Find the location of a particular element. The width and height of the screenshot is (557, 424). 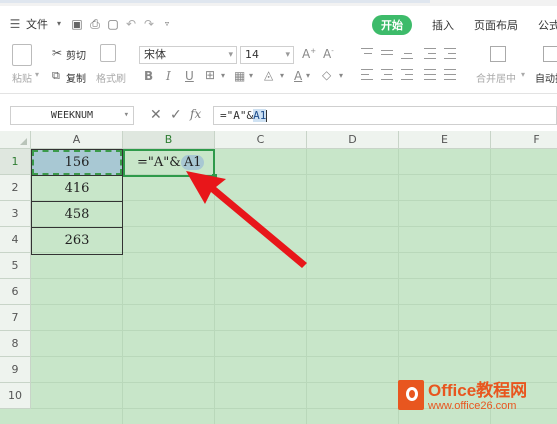

merge-center-button: 合并居中 is located at coordinates (496, 77).